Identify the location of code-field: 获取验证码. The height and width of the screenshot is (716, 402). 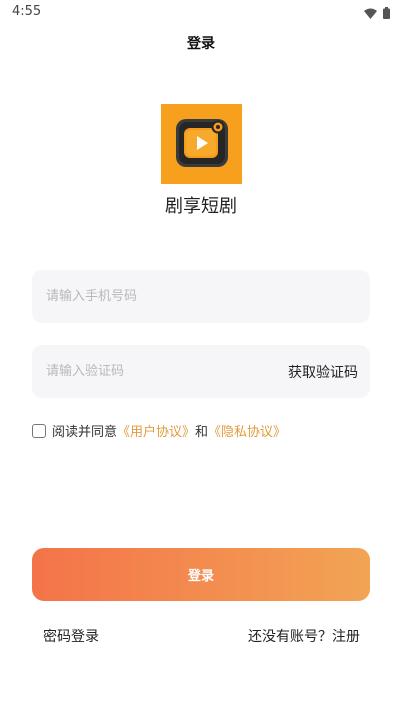
(201, 371).